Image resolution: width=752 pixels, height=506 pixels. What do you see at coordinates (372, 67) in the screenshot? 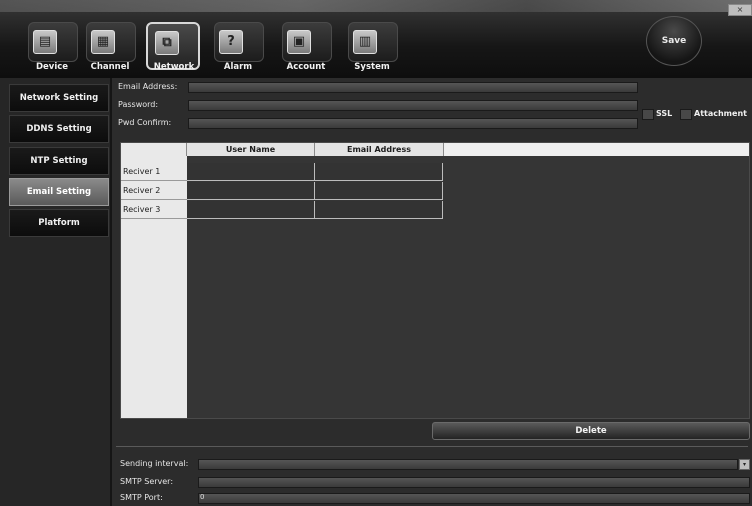
I see `toolbar-system-label: System` at bounding box center [372, 67].